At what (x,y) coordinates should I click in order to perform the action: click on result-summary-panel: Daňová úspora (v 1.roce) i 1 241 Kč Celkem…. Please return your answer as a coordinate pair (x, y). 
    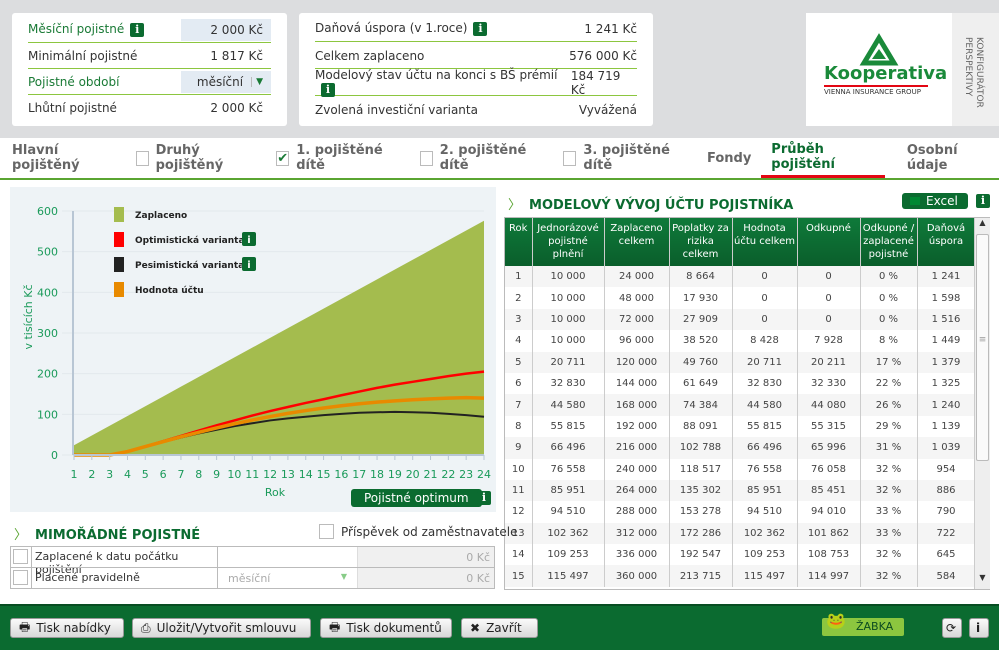
    Looking at the image, I should click on (476, 69).